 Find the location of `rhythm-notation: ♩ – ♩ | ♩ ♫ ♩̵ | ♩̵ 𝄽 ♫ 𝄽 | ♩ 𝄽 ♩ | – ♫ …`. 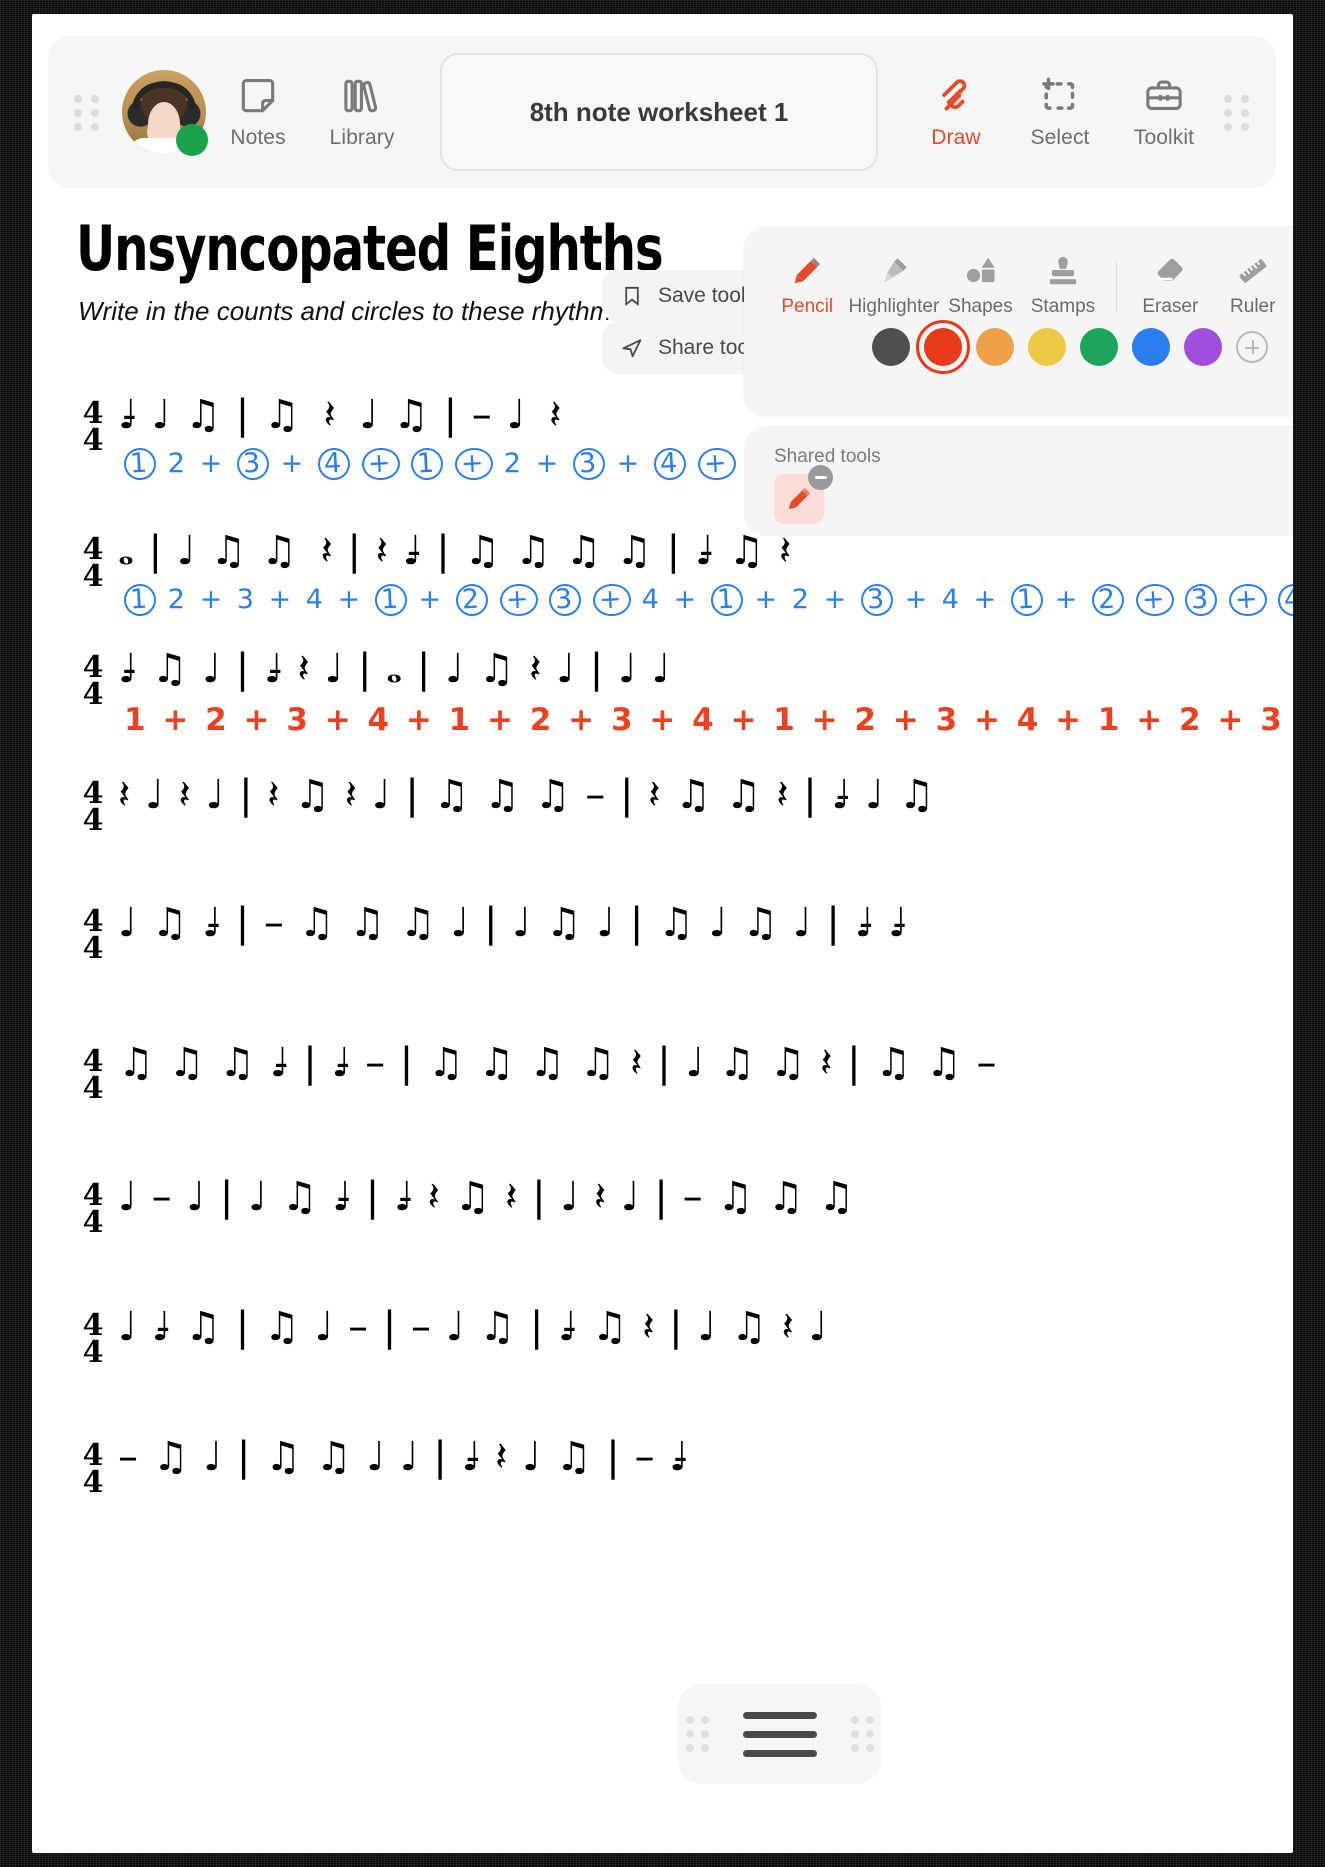

rhythm-notation: ♩ – ♩ | ♩ ♫ ♩̵ | ♩̵ 𝄽 ♫ 𝄽 | ♩ 𝄽 ♩ | – ♫ … is located at coordinates (487, 1197).